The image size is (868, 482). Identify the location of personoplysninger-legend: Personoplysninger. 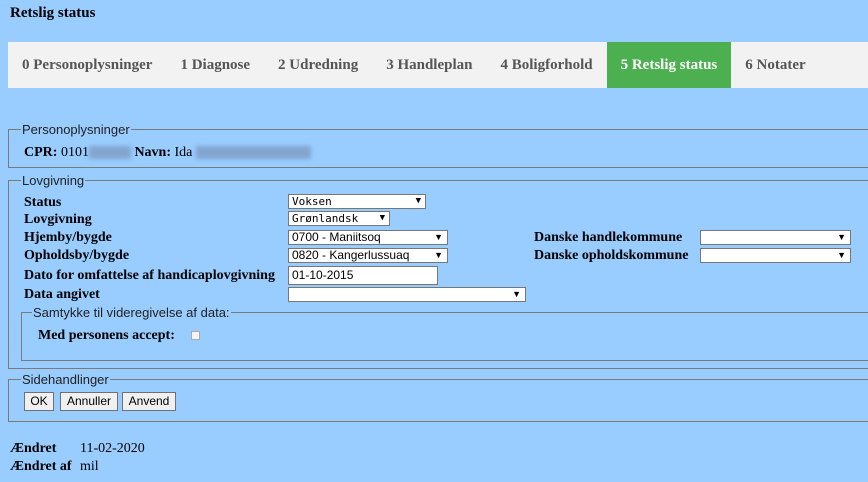
(76, 129).